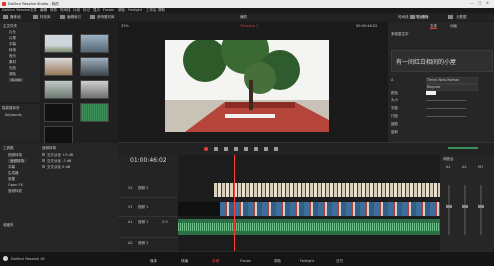 The image size is (494, 266). I want to click on blade-icon, so click(236, 149).